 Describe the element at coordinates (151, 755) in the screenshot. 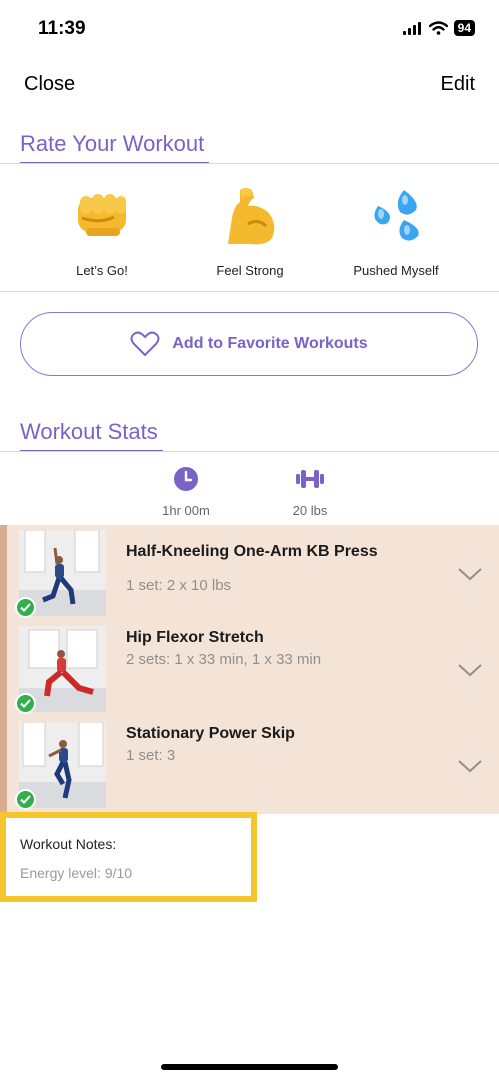

I see `exercise-detail: 1 set: 3` at that location.